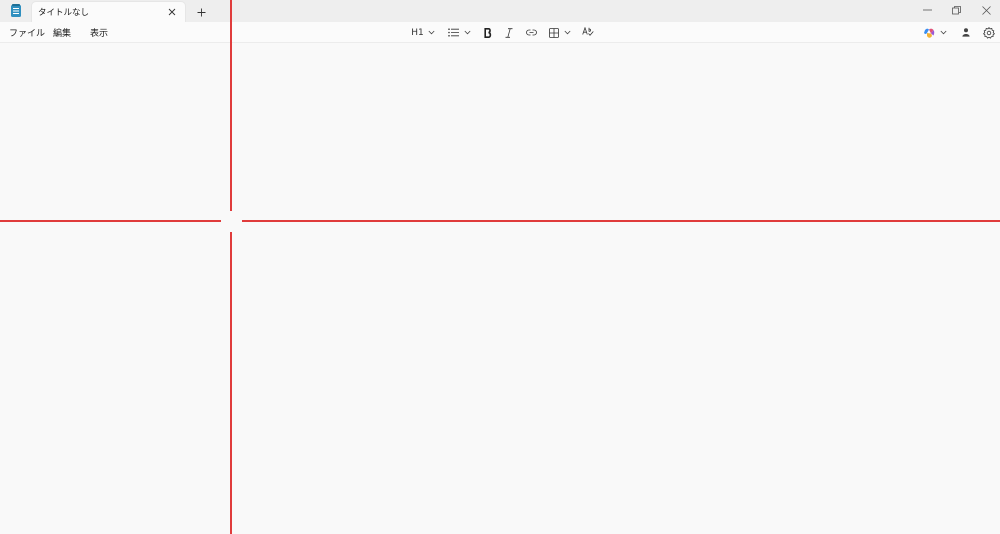 Image resolution: width=1000 pixels, height=534 pixels. What do you see at coordinates (108, 11) in the screenshot?
I see `document-tab: タイトルなし` at bounding box center [108, 11].